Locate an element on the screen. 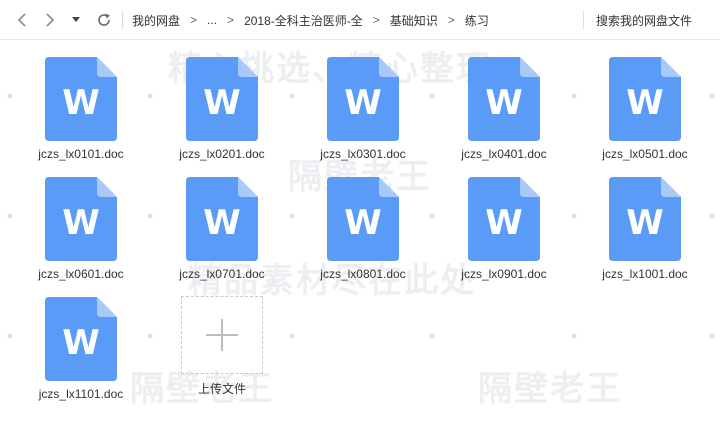 This screenshot has width=720, height=421. breadcrumb: 我的网盘 > ... > 2018-全科主治医师-全 > 基础知识 > 练习 is located at coordinates (310, 20).